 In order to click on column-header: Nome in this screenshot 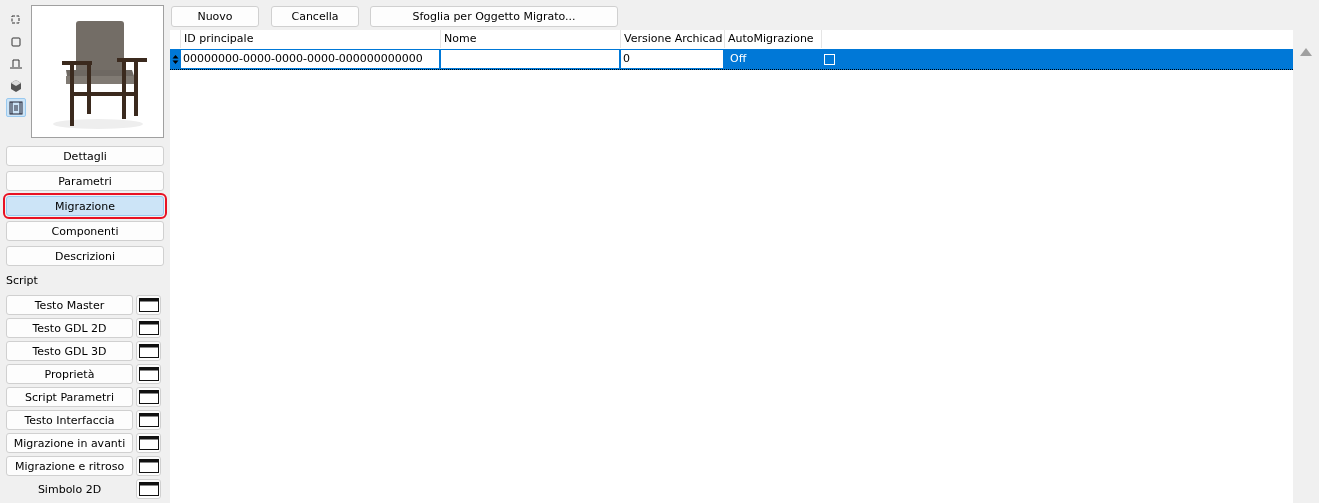, I will do `click(531, 39)`.